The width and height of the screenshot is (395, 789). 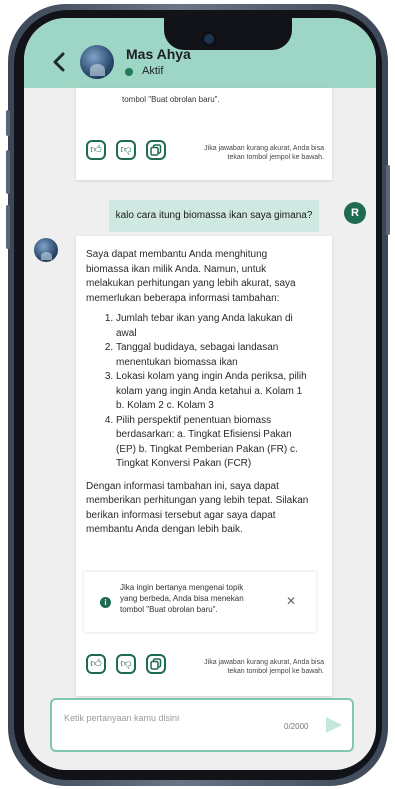 What do you see at coordinates (105, 602) in the screenshot?
I see `info-icon: i` at bounding box center [105, 602].